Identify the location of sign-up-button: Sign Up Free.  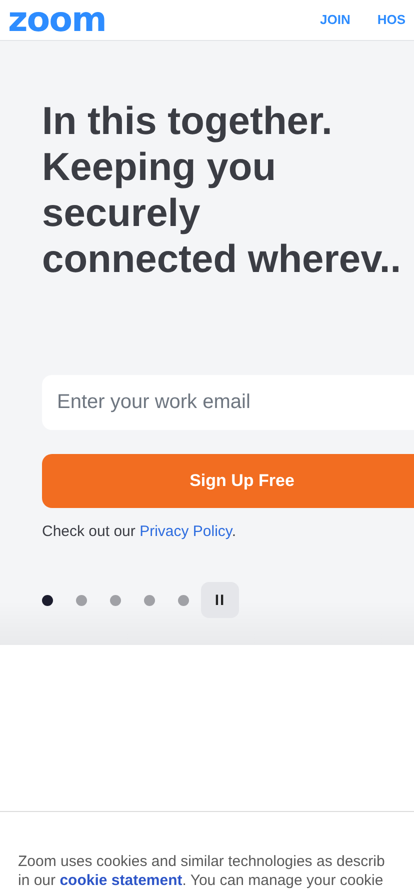
(228, 481).